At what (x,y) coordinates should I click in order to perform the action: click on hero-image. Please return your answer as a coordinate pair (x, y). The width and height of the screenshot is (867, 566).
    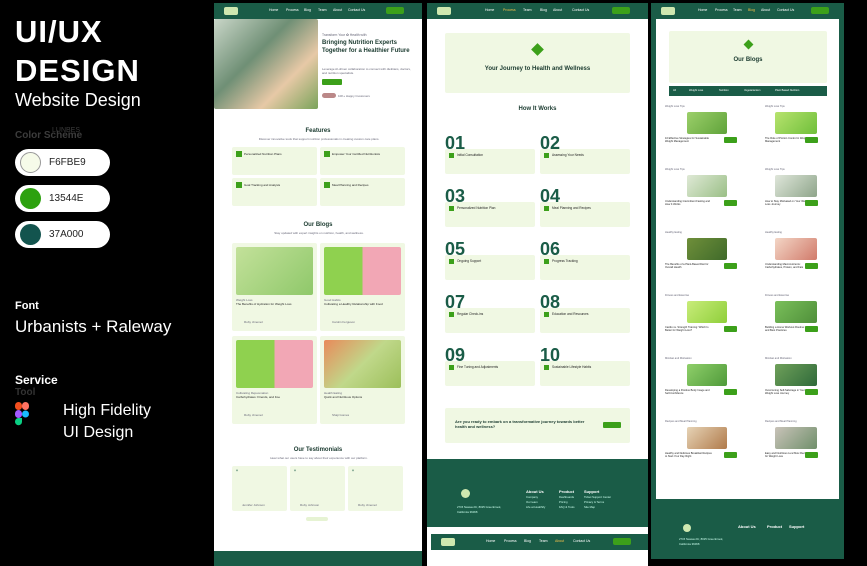
    Looking at the image, I should click on (266, 64).